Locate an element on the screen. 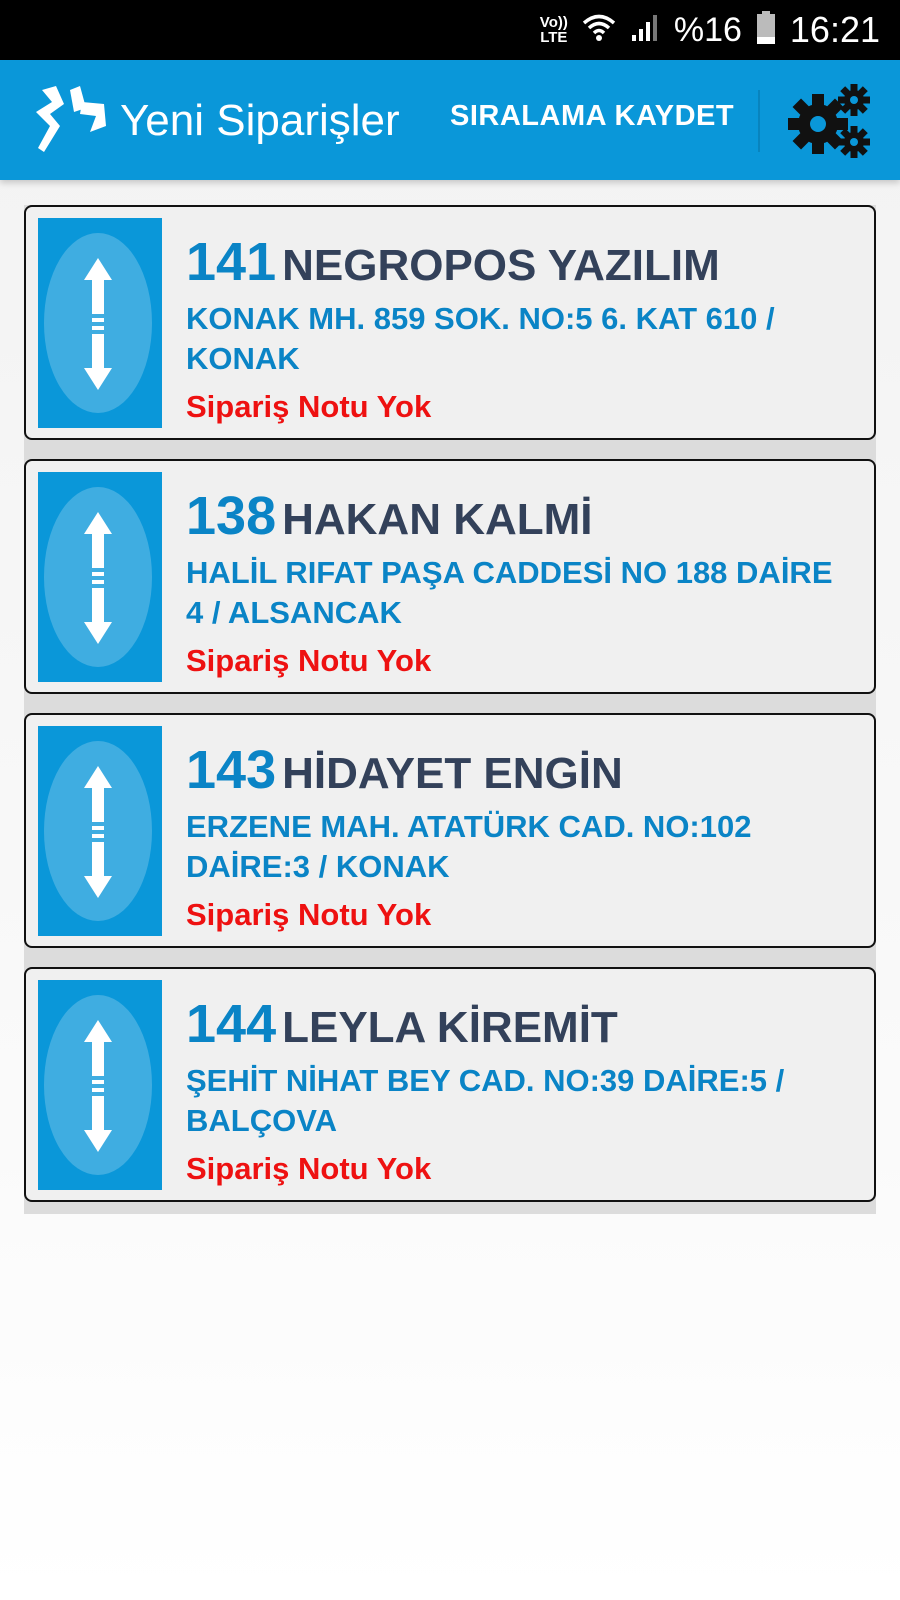 The image size is (900, 1600). wifi-icon is located at coordinates (599, 30).